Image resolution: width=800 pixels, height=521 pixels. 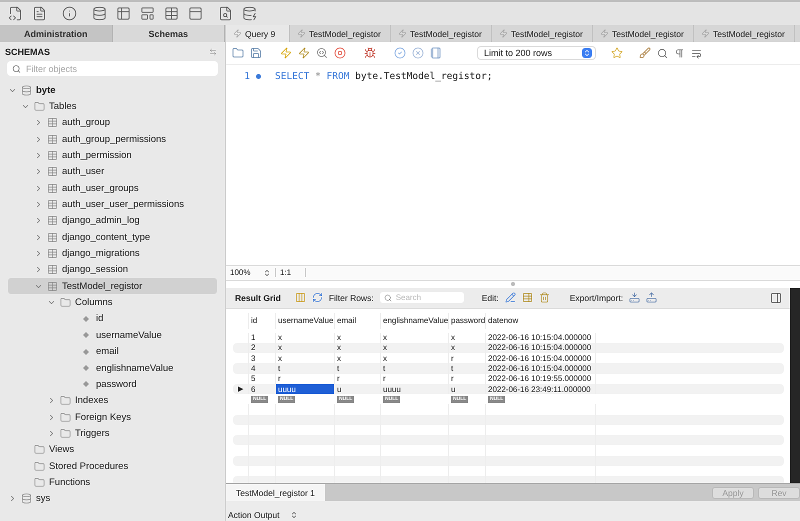 What do you see at coordinates (617, 53) in the screenshot?
I see `star-icon` at bounding box center [617, 53].